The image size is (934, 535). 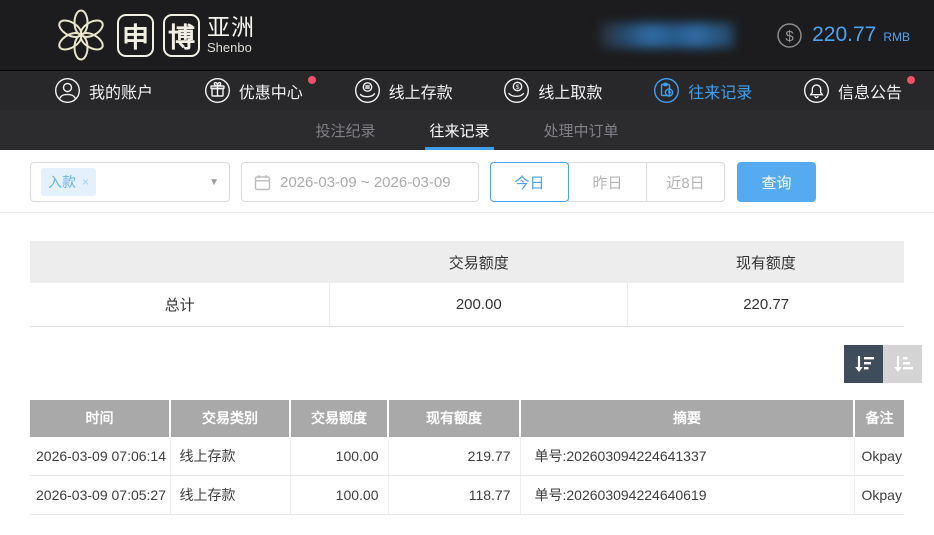 I want to click on selected-type-tag: 入款 ×, so click(x=69, y=182).